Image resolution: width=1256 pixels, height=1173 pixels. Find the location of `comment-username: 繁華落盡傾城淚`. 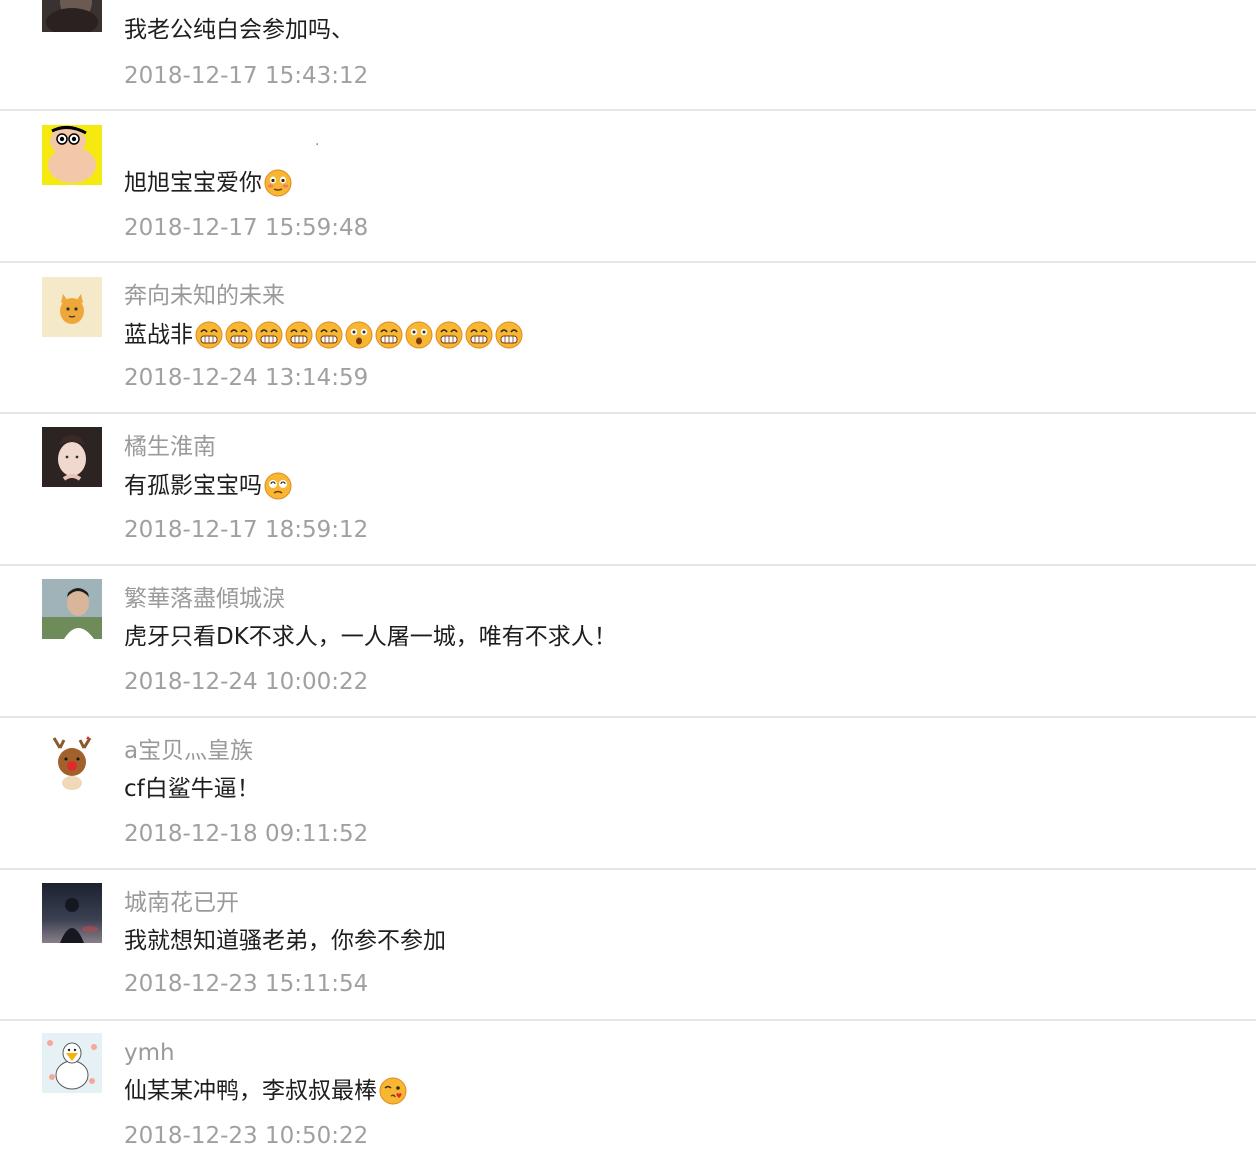

comment-username: 繁華落盡傾城淚 is located at coordinates (204, 599).